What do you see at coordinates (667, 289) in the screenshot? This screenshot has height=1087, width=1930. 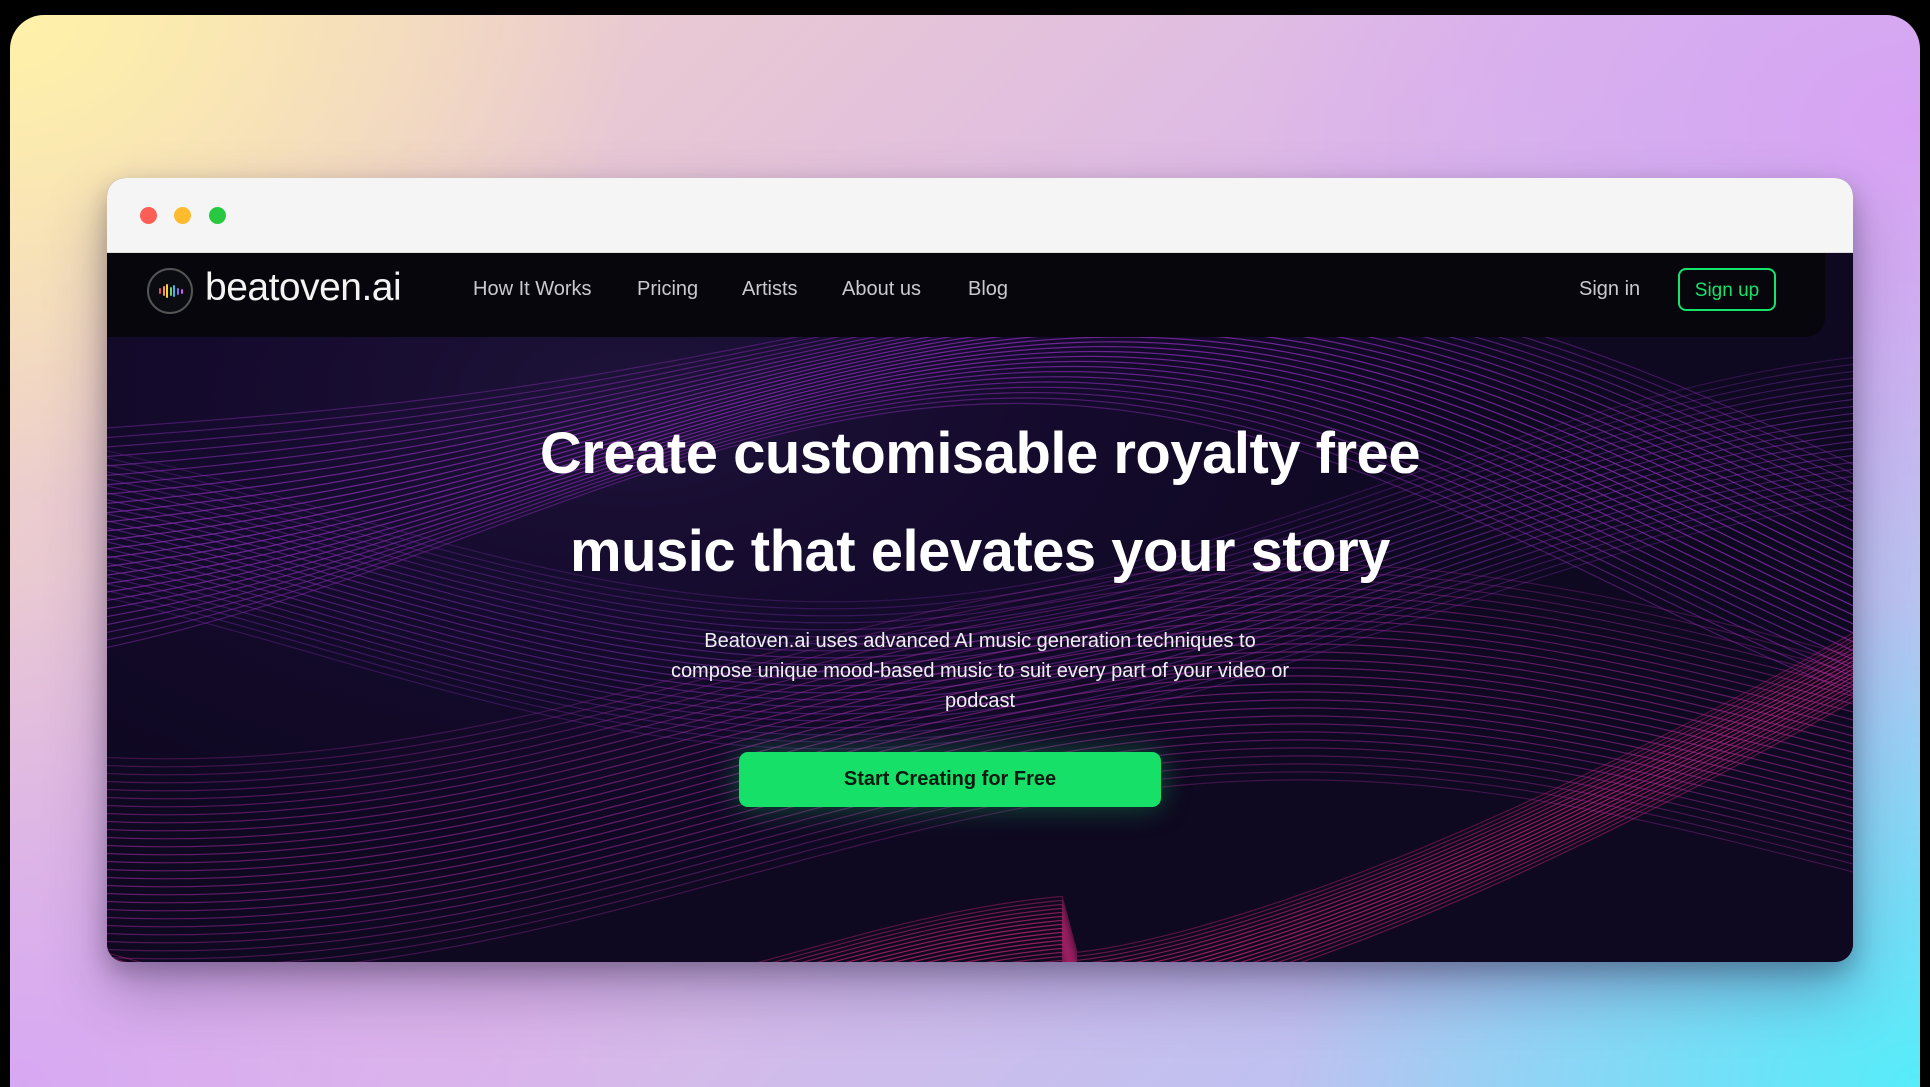 I see `nav-pricing: Pricing` at bounding box center [667, 289].